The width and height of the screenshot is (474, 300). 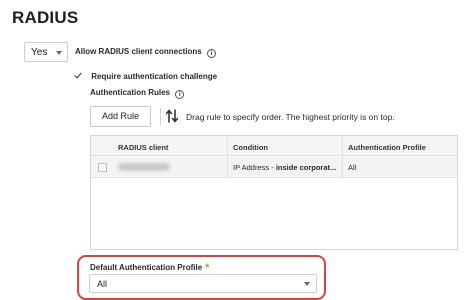 What do you see at coordinates (172, 116) in the screenshot?
I see `sort-arrows-icon` at bounding box center [172, 116].